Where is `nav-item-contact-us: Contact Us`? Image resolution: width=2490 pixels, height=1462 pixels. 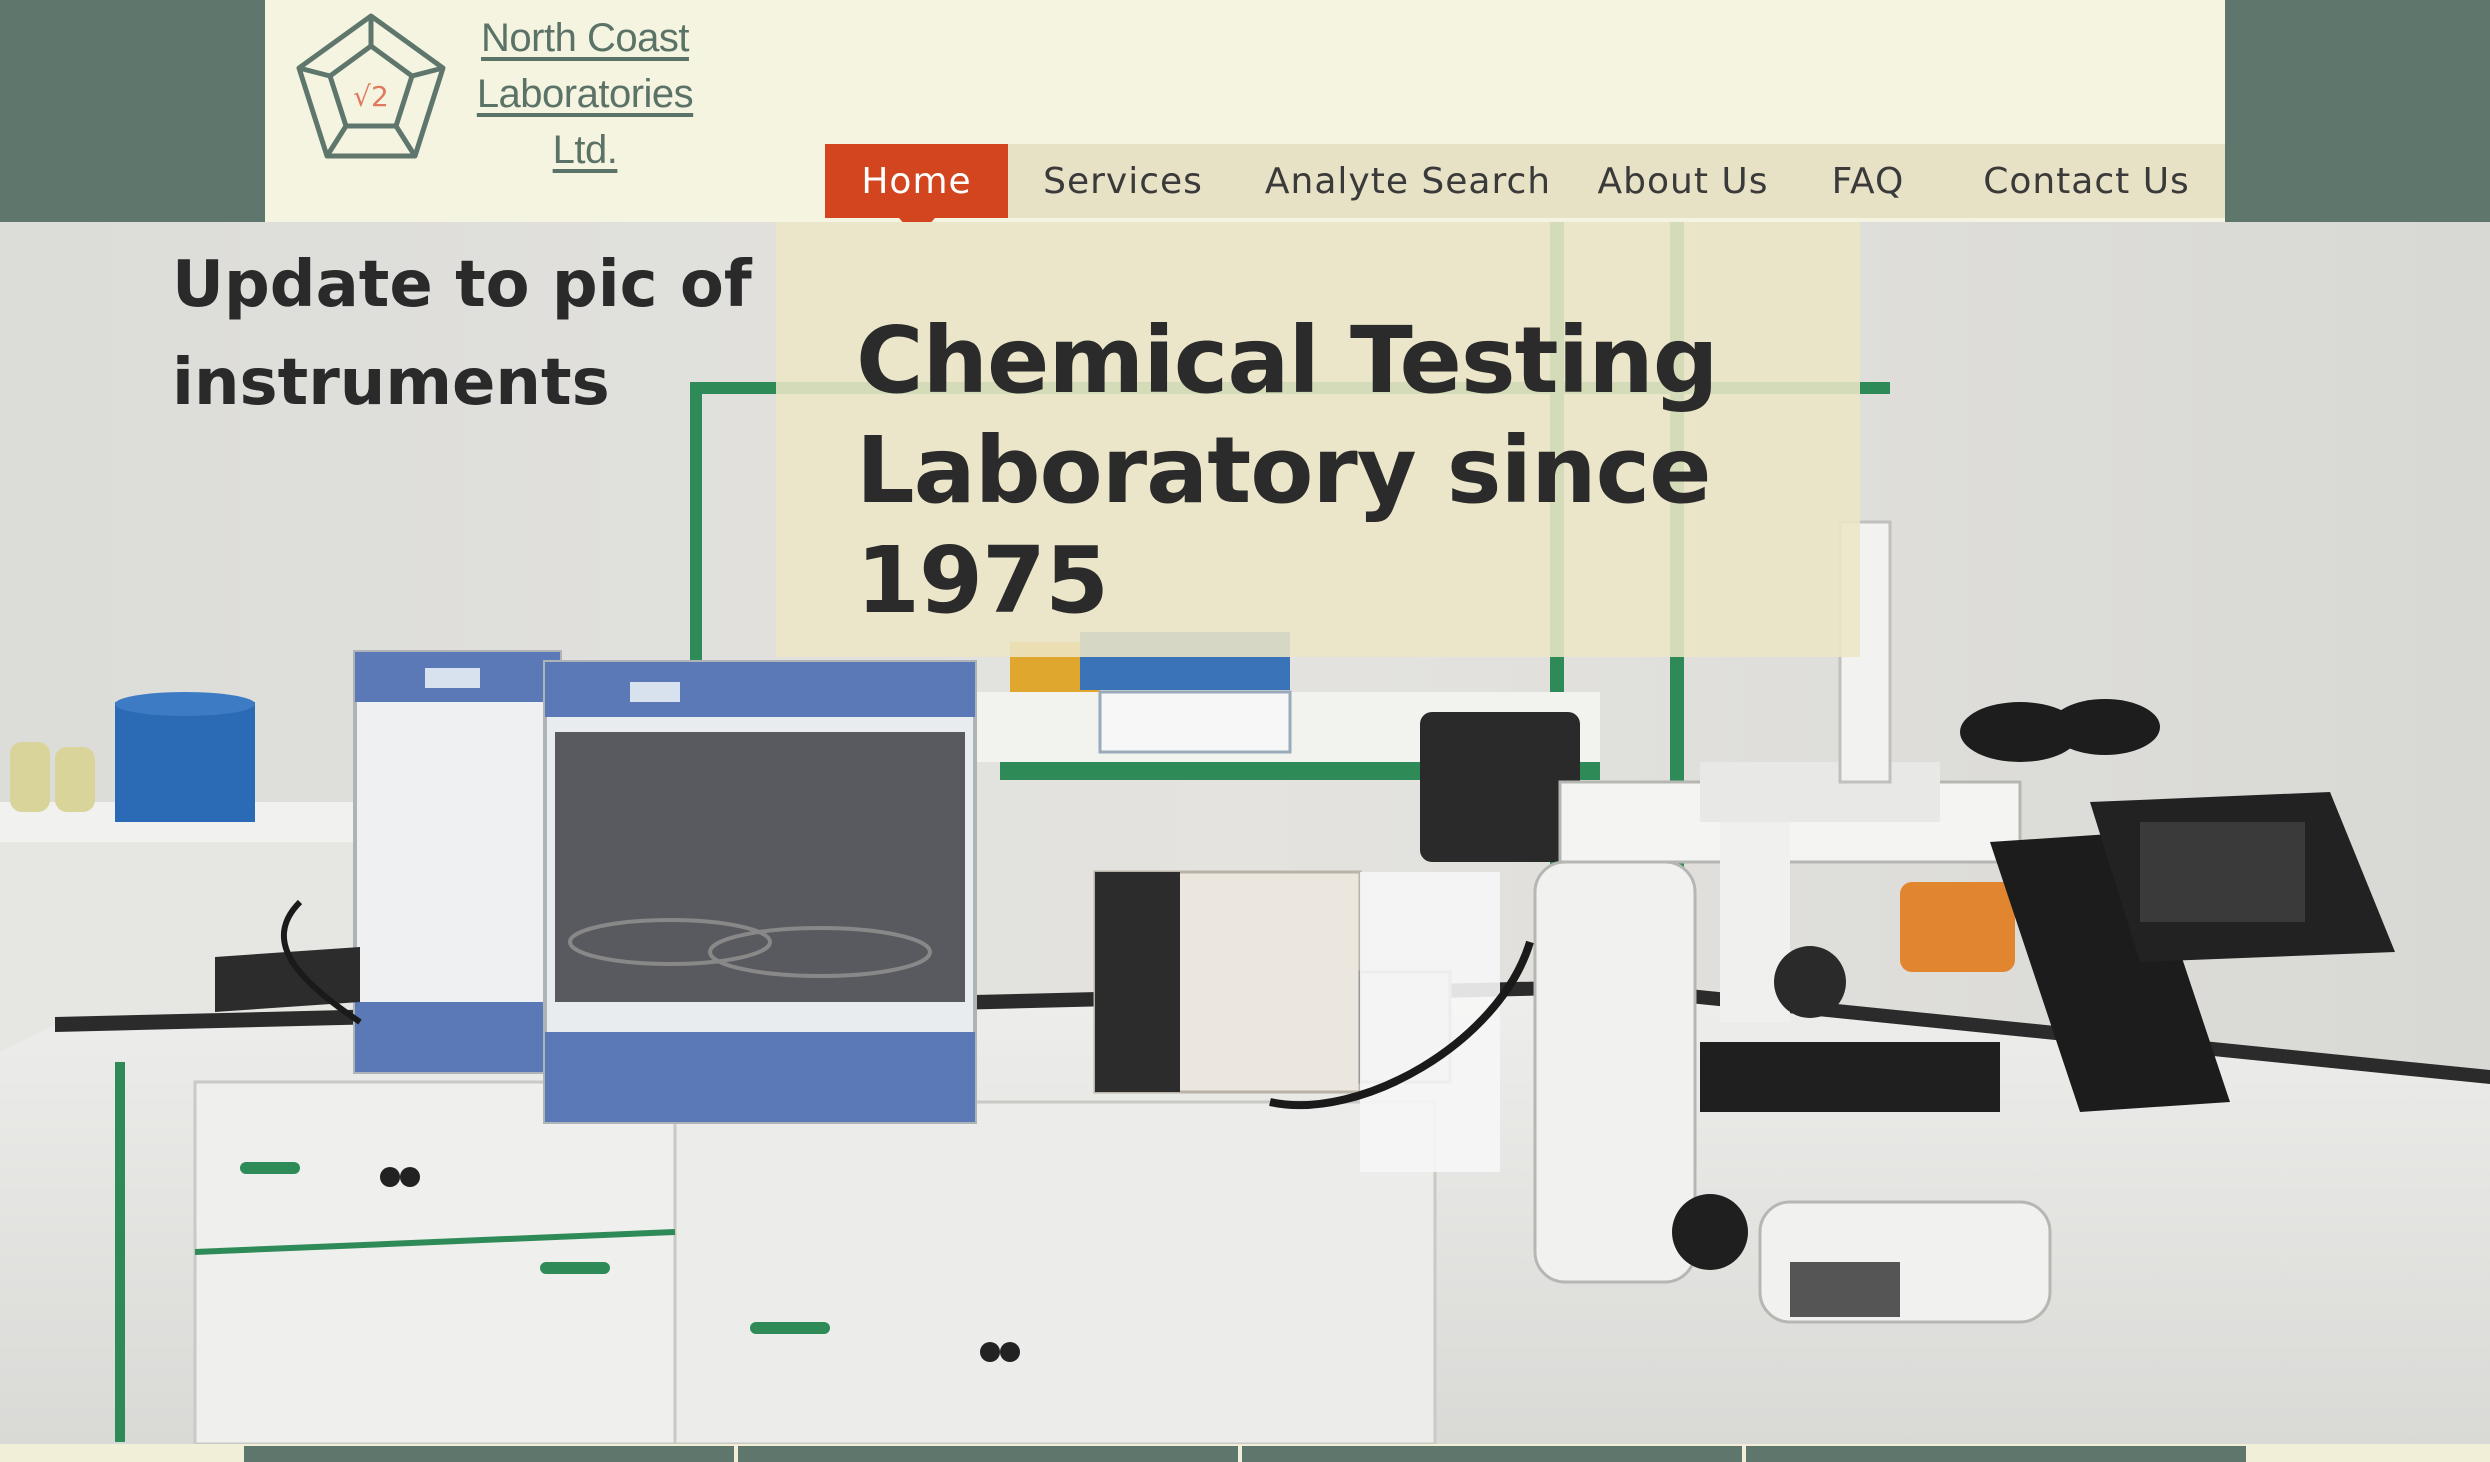 nav-item-contact-us: Contact Us is located at coordinates (2086, 181).